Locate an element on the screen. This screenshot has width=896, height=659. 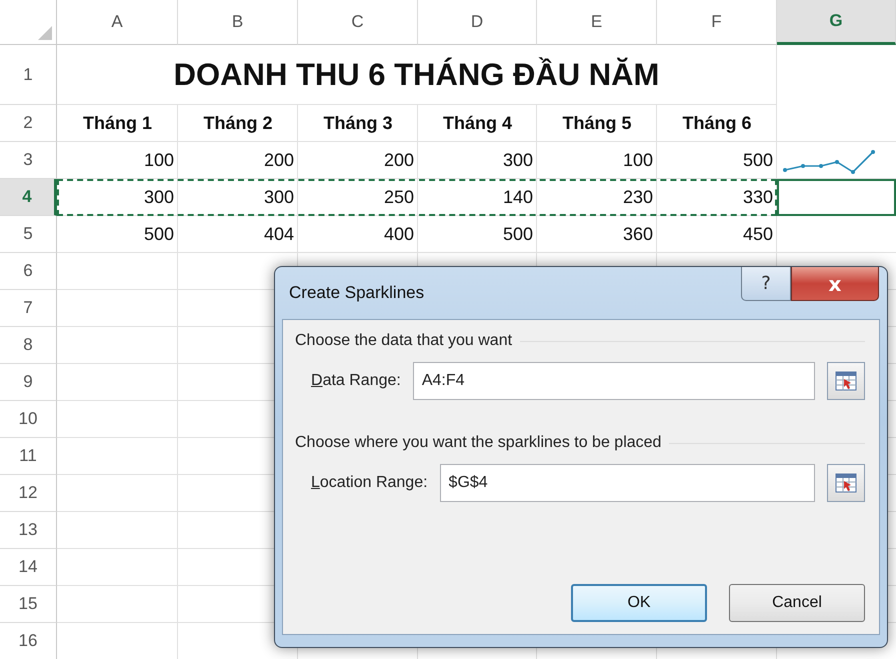
close-button: x is located at coordinates (835, 284).